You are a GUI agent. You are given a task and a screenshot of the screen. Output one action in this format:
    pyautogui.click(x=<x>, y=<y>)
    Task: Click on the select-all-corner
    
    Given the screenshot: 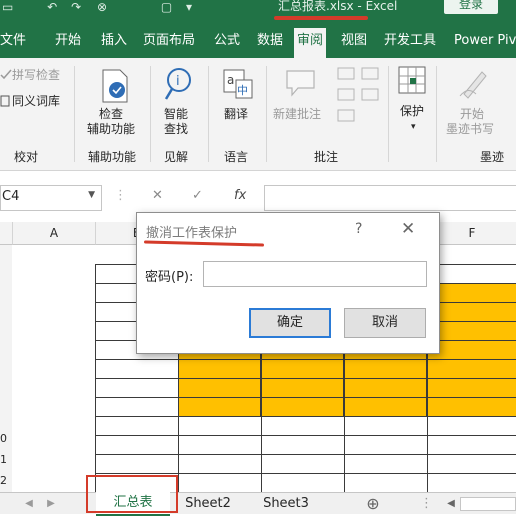 What is the action you would take?
    pyautogui.click(x=6, y=233)
    